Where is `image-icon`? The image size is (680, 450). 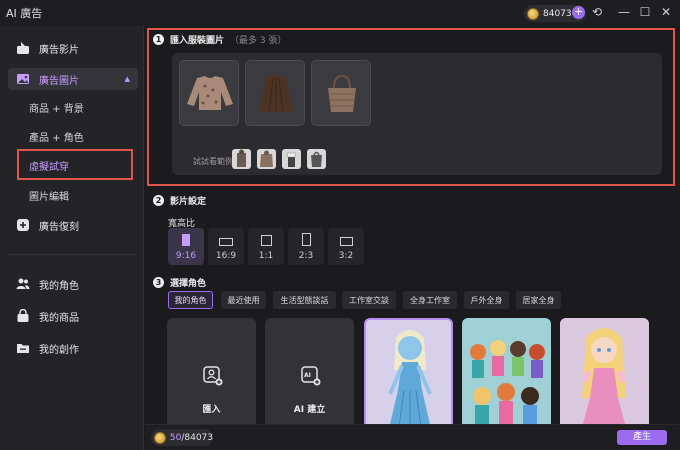
image-icon is located at coordinates (23, 79).